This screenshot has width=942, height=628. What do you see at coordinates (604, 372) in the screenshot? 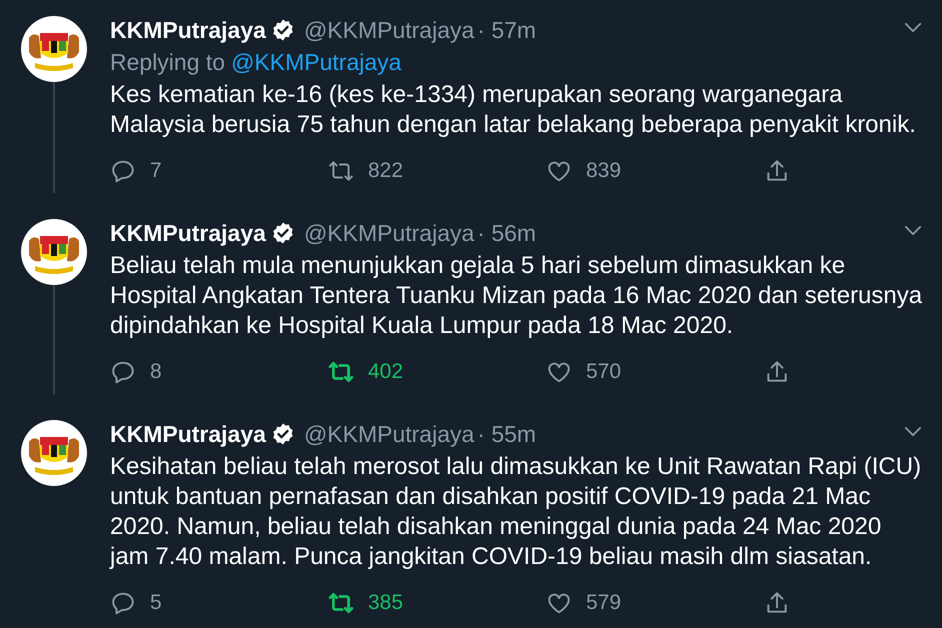
I see `like-count: 570` at bounding box center [604, 372].